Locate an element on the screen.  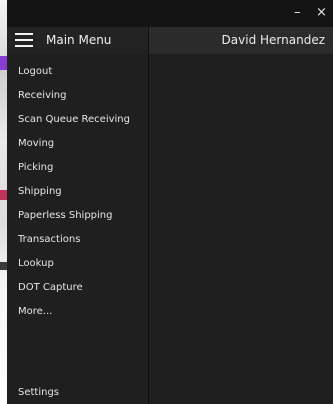
menu-item-logout: Logout is located at coordinates (77, 72).